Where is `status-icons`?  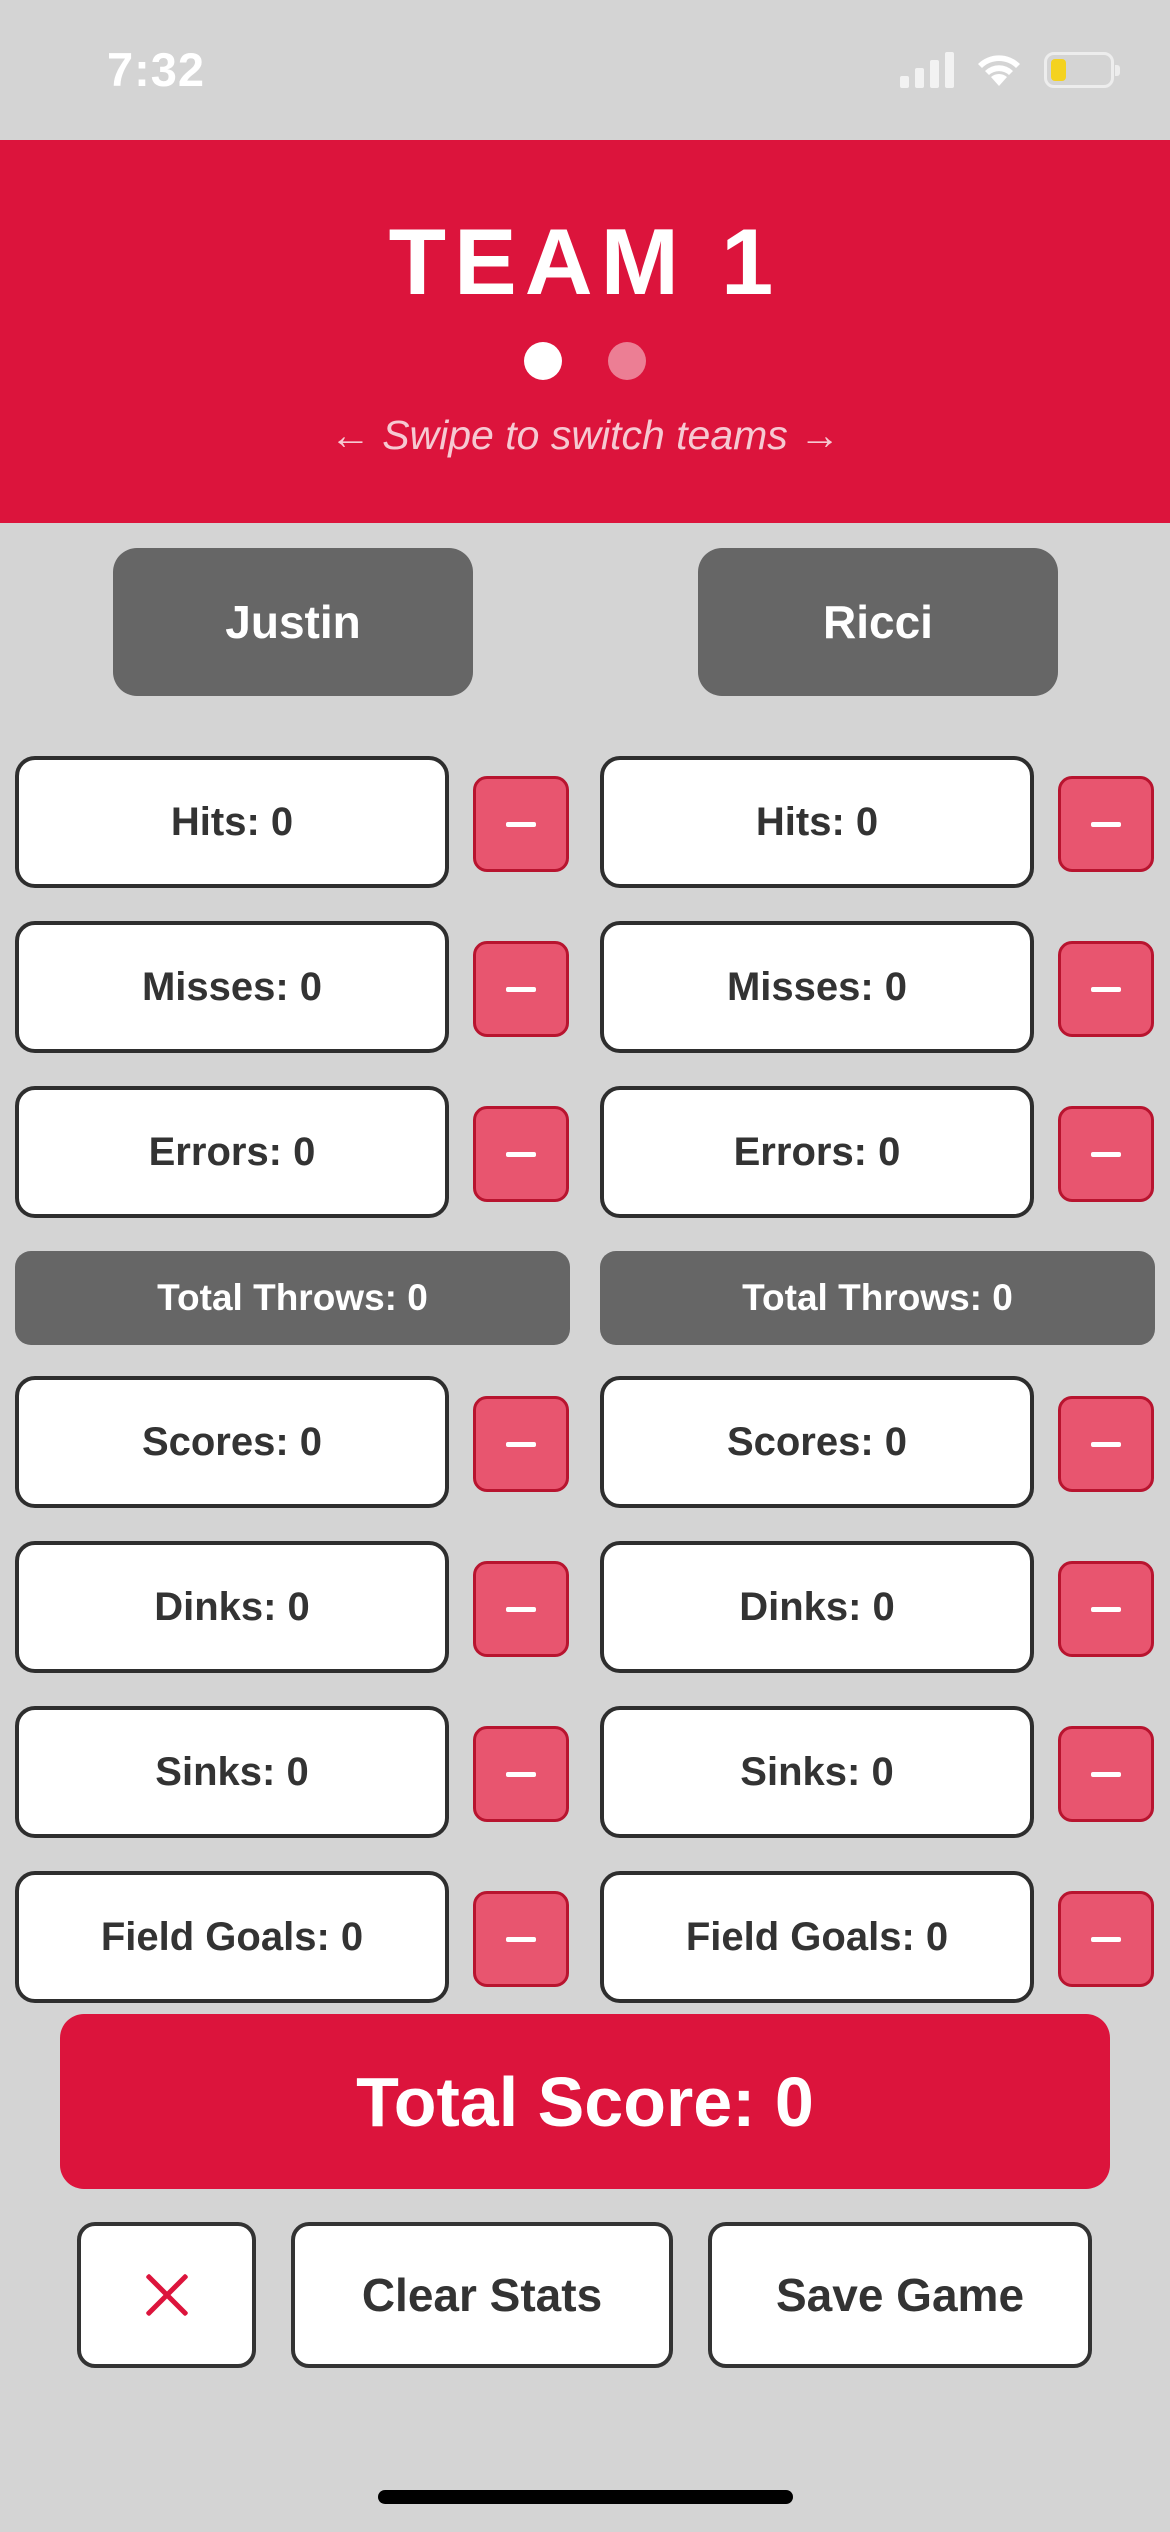 status-icons is located at coordinates (1010, 70).